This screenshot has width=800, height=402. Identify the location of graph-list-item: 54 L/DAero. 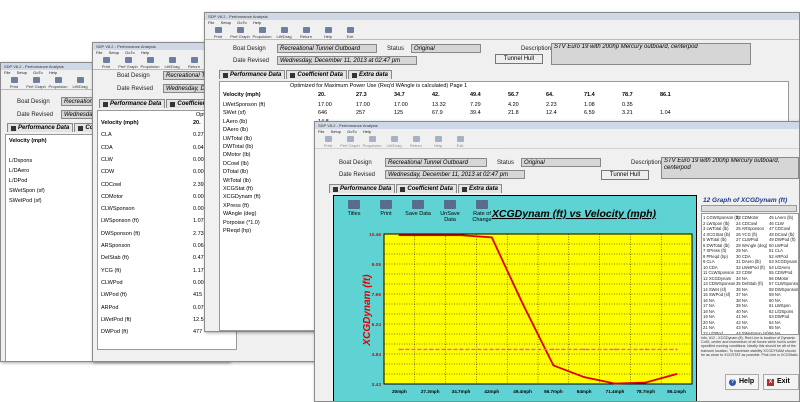
(779, 267).